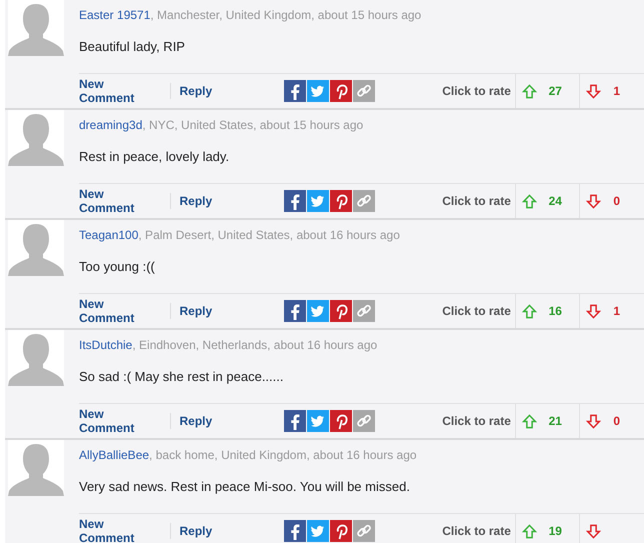 The image size is (644, 543). What do you see at coordinates (555, 421) in the screenshot?
I see `up-vote-count: 21` at bounding box center [555, 421].